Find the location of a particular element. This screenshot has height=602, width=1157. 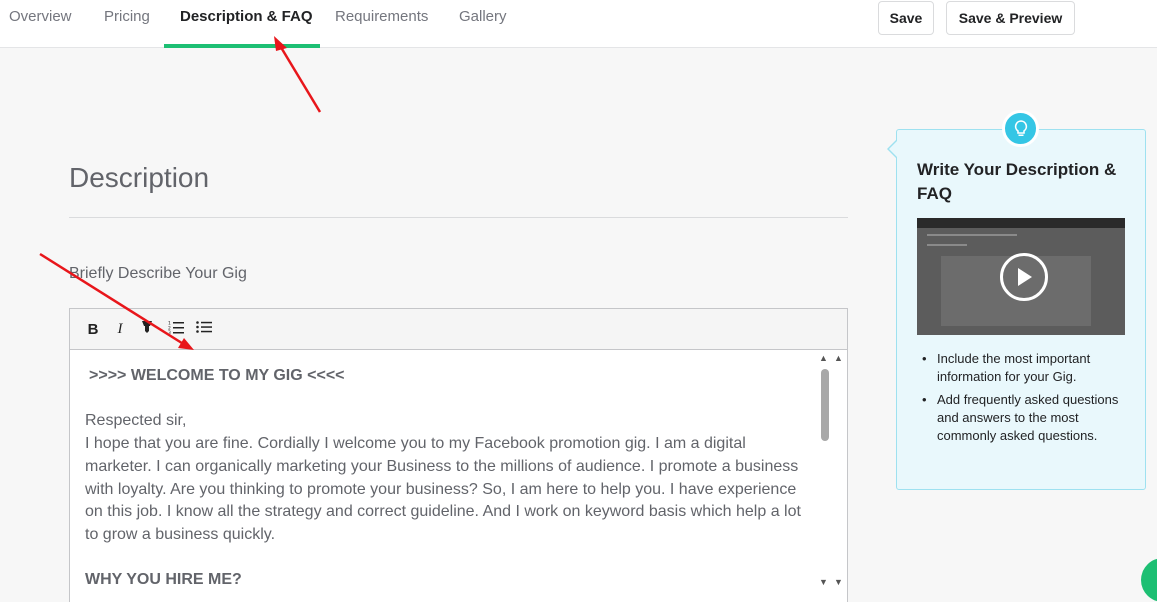

save-preview-button: Save & Preview is located at coordinates (1010, 18).